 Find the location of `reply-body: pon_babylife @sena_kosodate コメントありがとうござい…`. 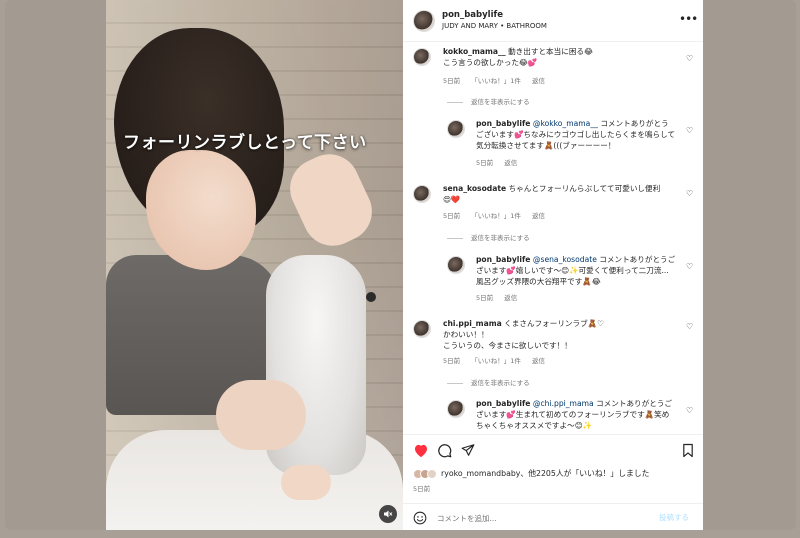

reply-body: pon_babylife @sena_kosodate コメントありがとうござい… is located at coordinates (576, 270).